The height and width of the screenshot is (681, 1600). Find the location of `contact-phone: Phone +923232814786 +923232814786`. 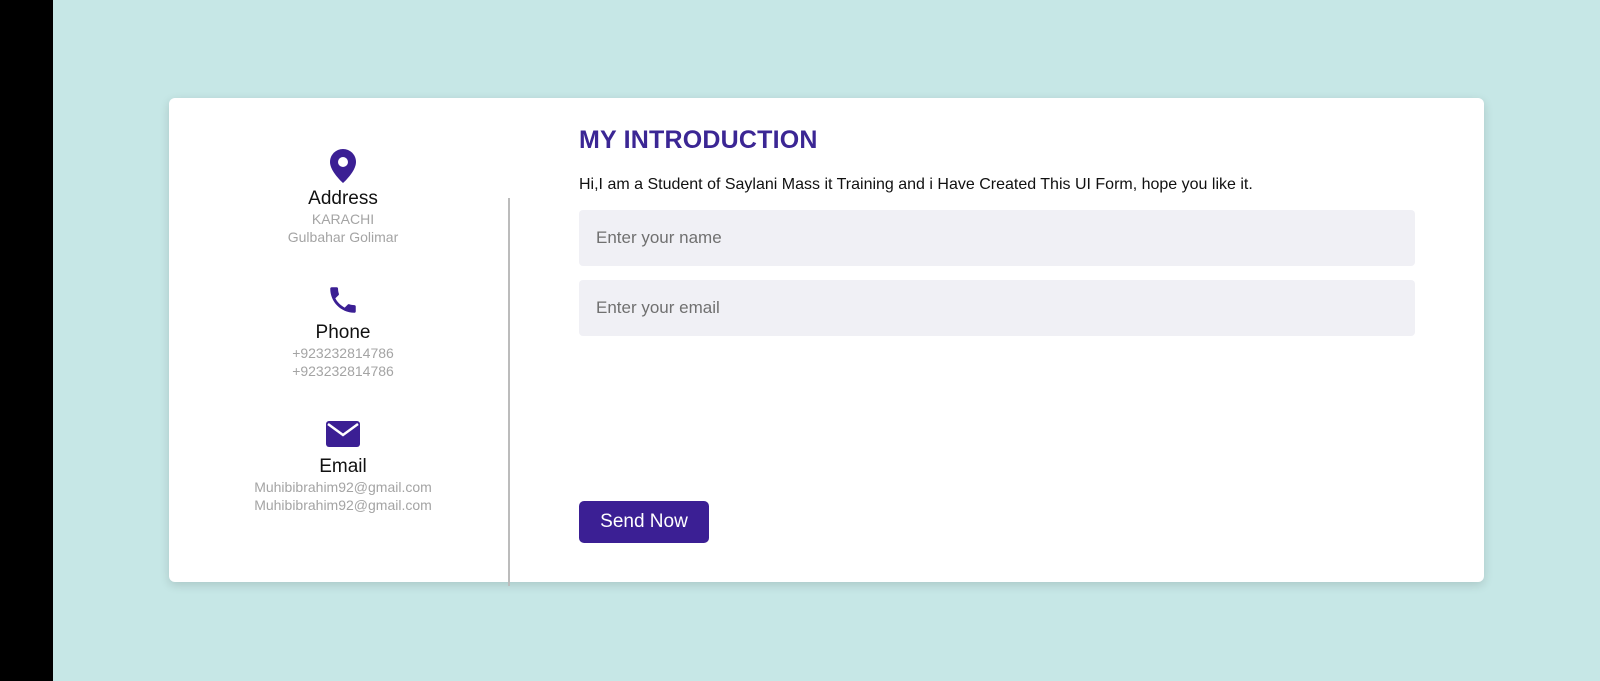

contact-phone: Phone +923232814786 +923232814786 is located at coordinates (343, 331).